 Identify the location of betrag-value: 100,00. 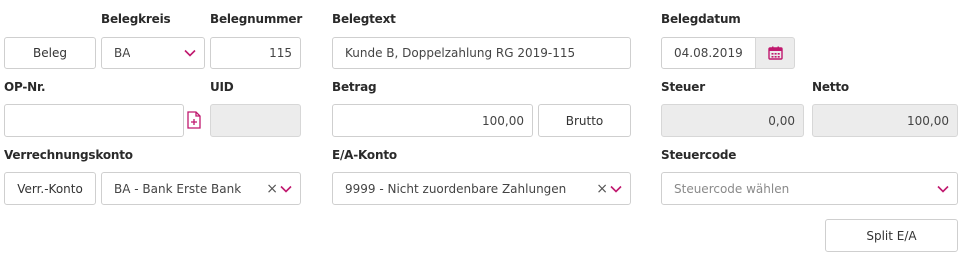
(503, 120).